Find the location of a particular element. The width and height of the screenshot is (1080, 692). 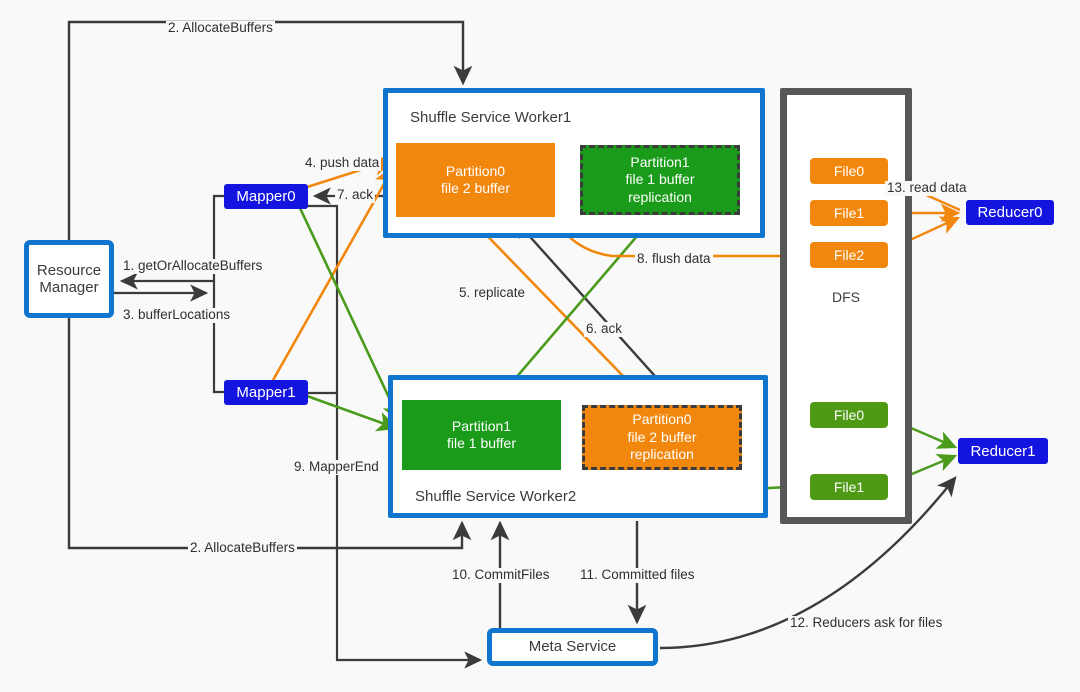

dfs-container: DFS is located at coordinates (846, 306).